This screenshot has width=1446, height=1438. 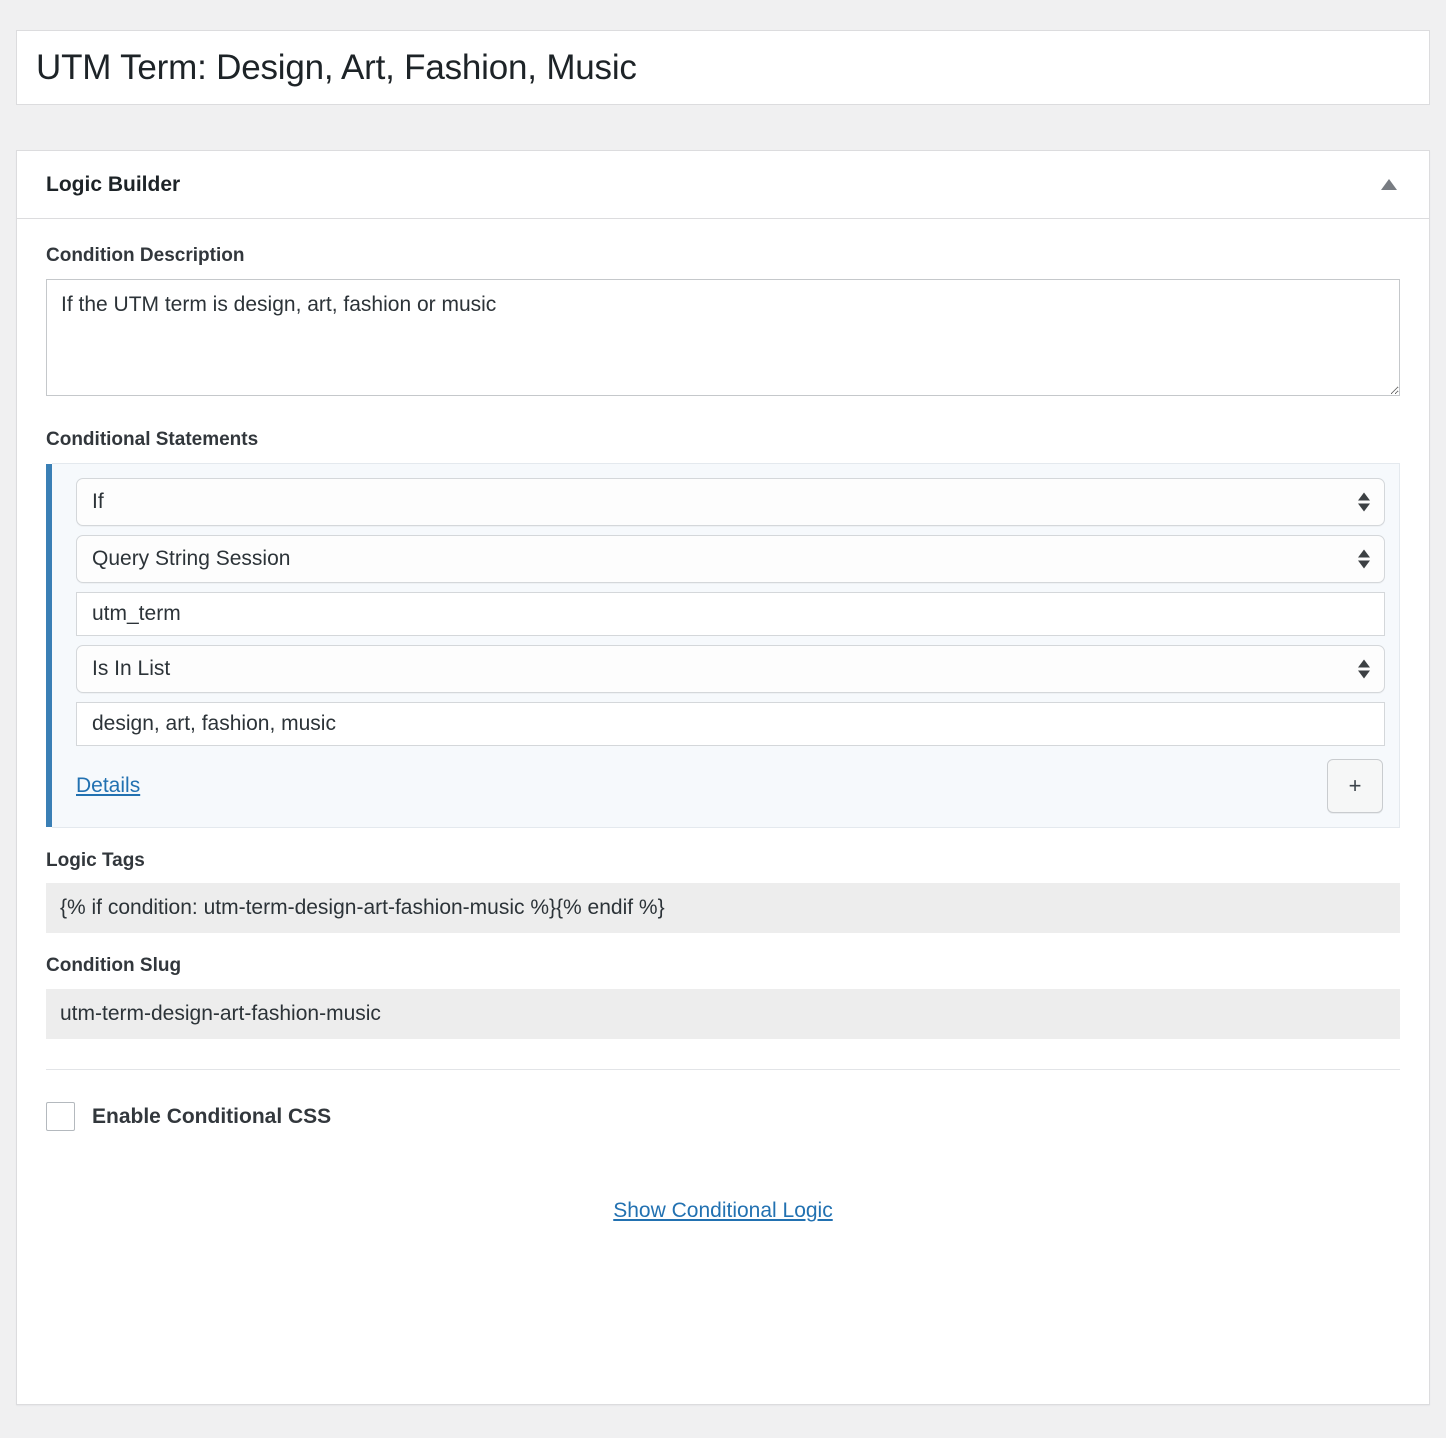 I want to click on page-title-panel: UTM Term: Design, Art, Fashion, Music, so click(x=723, y=67).